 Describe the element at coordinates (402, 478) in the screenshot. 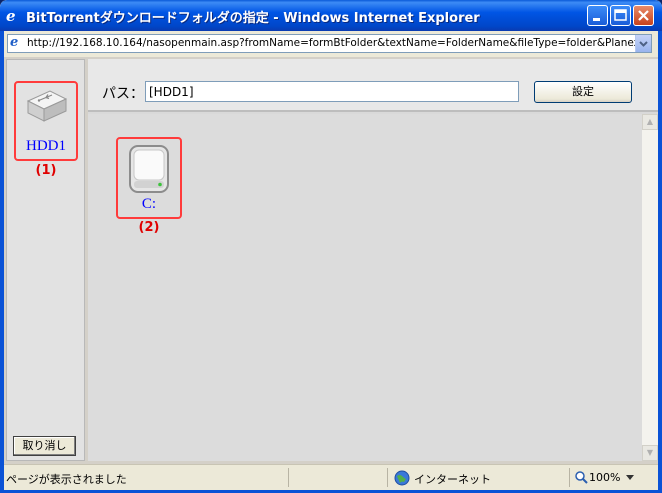

I see `globe-icon` at that location.